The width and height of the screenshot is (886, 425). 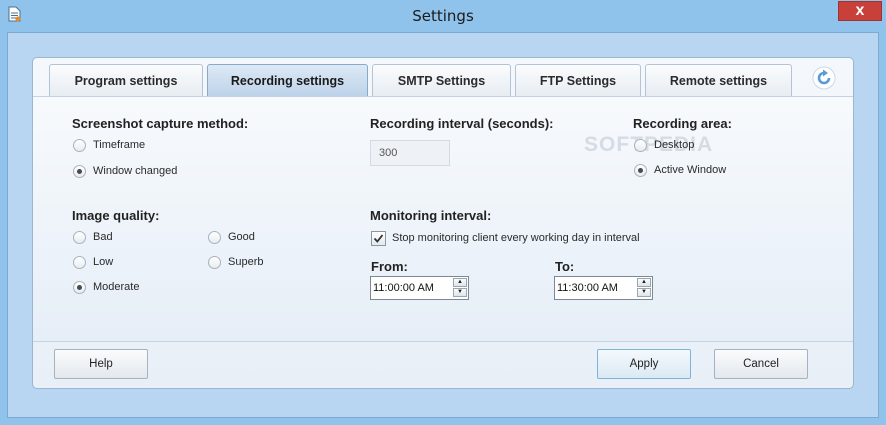 I want to click on radio-quality-moderate: Moderate, so click(x=106, y=287).